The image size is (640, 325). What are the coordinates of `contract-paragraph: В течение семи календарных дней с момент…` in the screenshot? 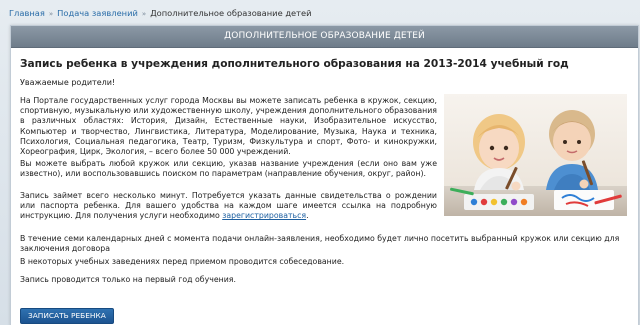 It's located at (320, 244).